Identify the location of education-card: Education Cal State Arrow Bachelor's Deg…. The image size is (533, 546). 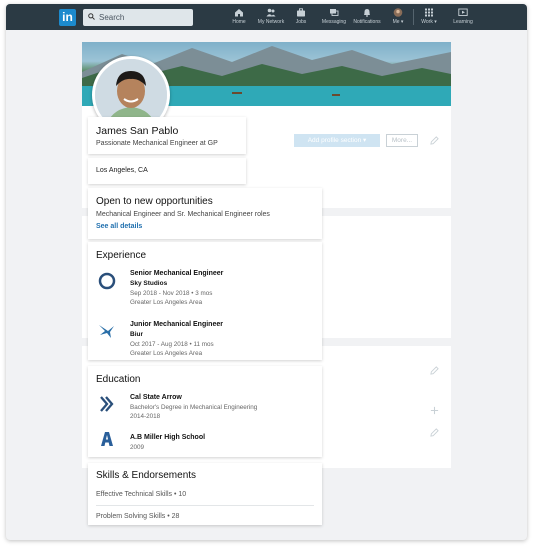
(205, 411).